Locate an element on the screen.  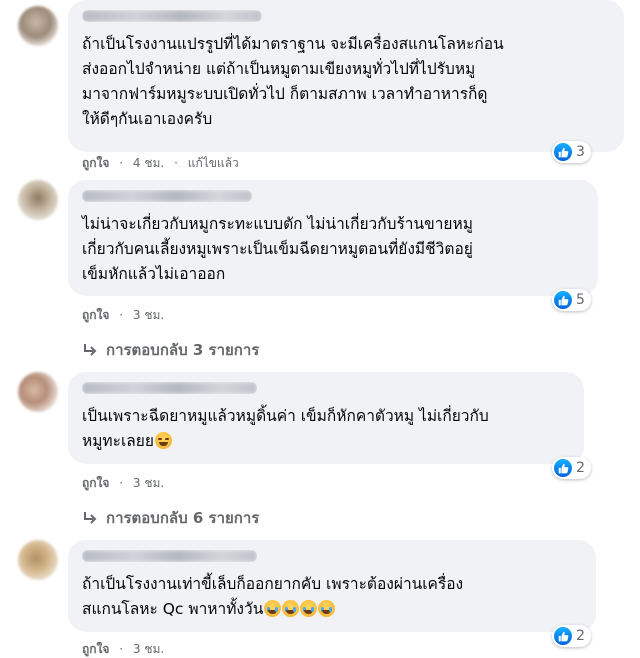
view-replies-link: การตอบกลับ 6 รายการ is located at coordinates (170, 518).